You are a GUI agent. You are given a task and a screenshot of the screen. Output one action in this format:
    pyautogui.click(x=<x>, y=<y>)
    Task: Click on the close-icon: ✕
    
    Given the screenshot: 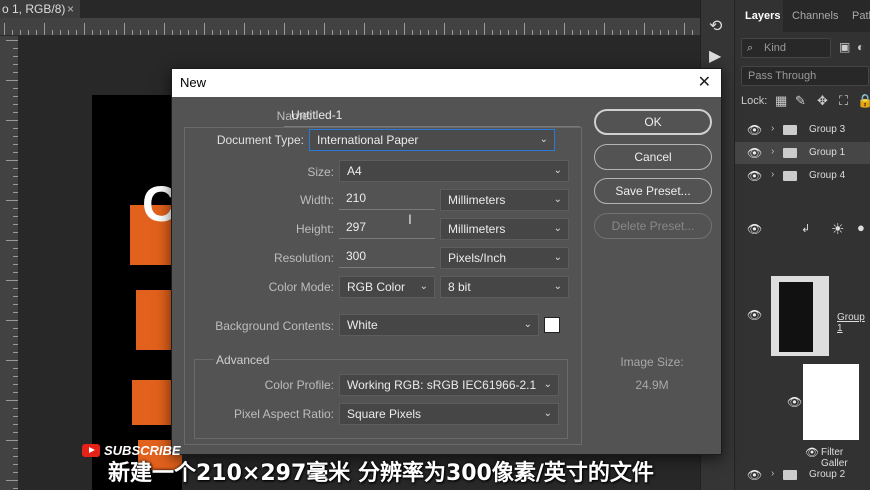 What is the action you would take?
    pyautogui.click(x=704, y=83)
    